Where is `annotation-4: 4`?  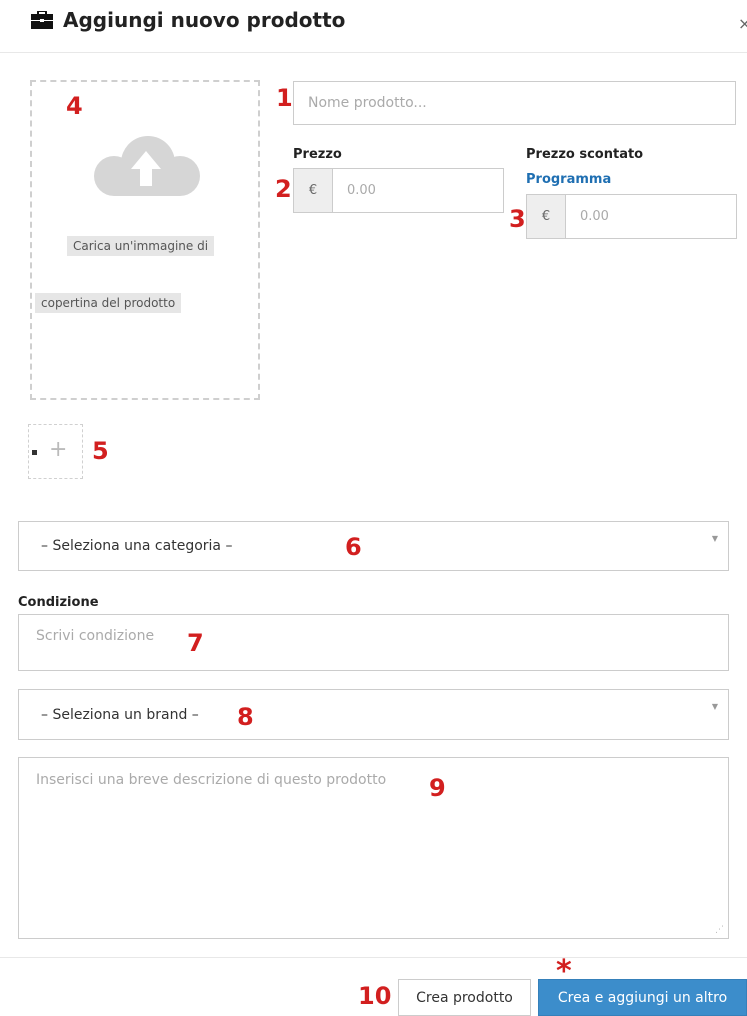
annotation-4: 4 is located at coordinates (74, 106).